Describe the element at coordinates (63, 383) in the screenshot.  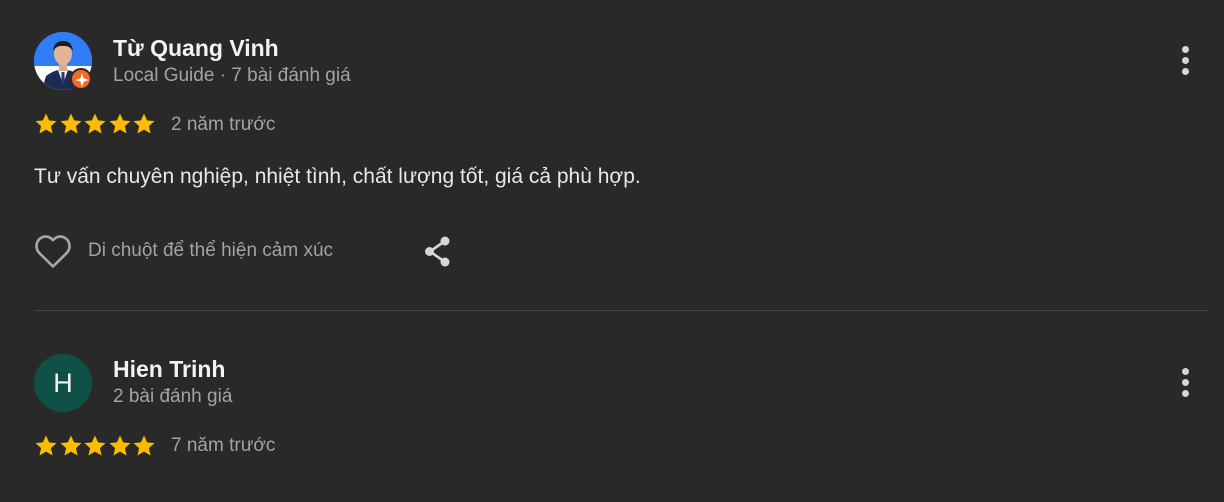
I see `reviewer-avatar: H` at that location.